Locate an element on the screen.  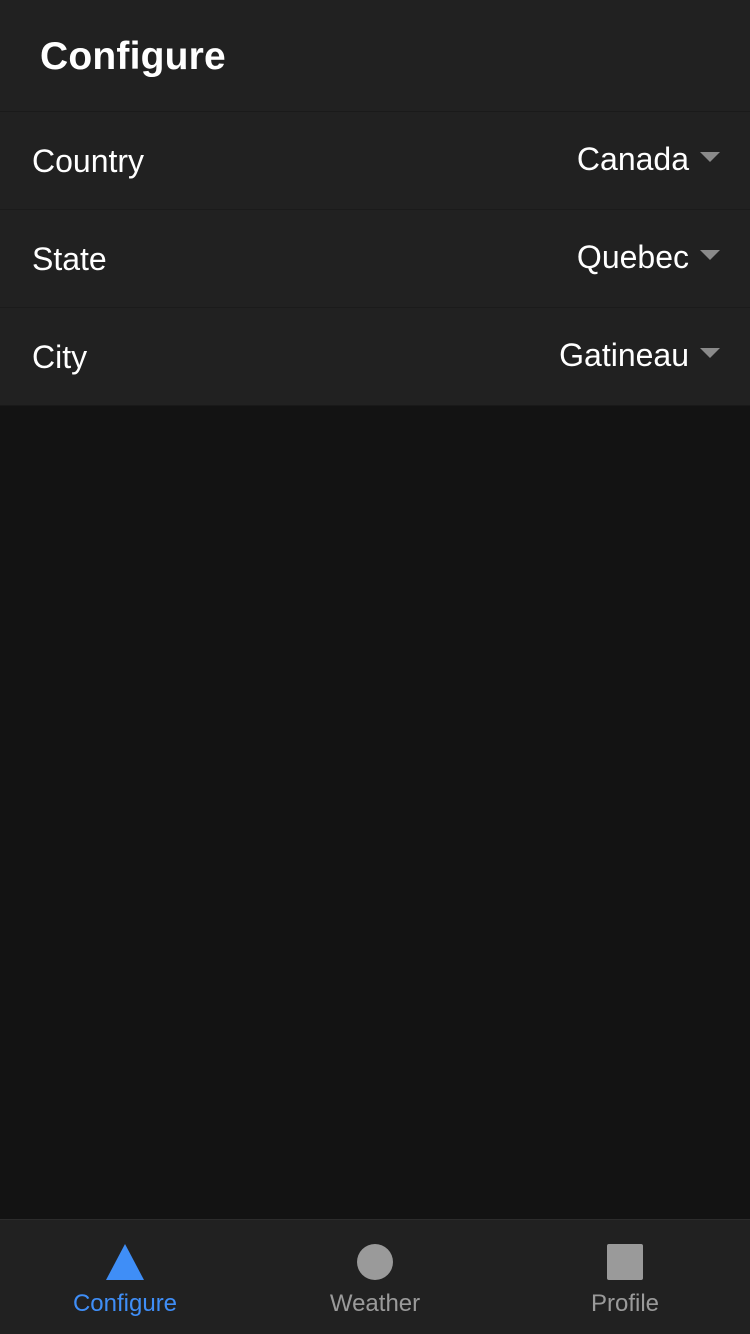
city-row: City Gatineau is located at coordinates (375, 357).